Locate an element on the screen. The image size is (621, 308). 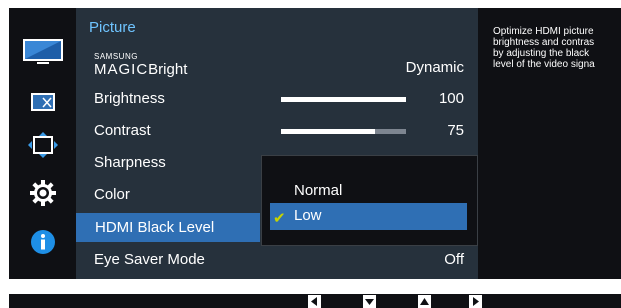
settings-gear-icon is located at coordinates (43, 193).